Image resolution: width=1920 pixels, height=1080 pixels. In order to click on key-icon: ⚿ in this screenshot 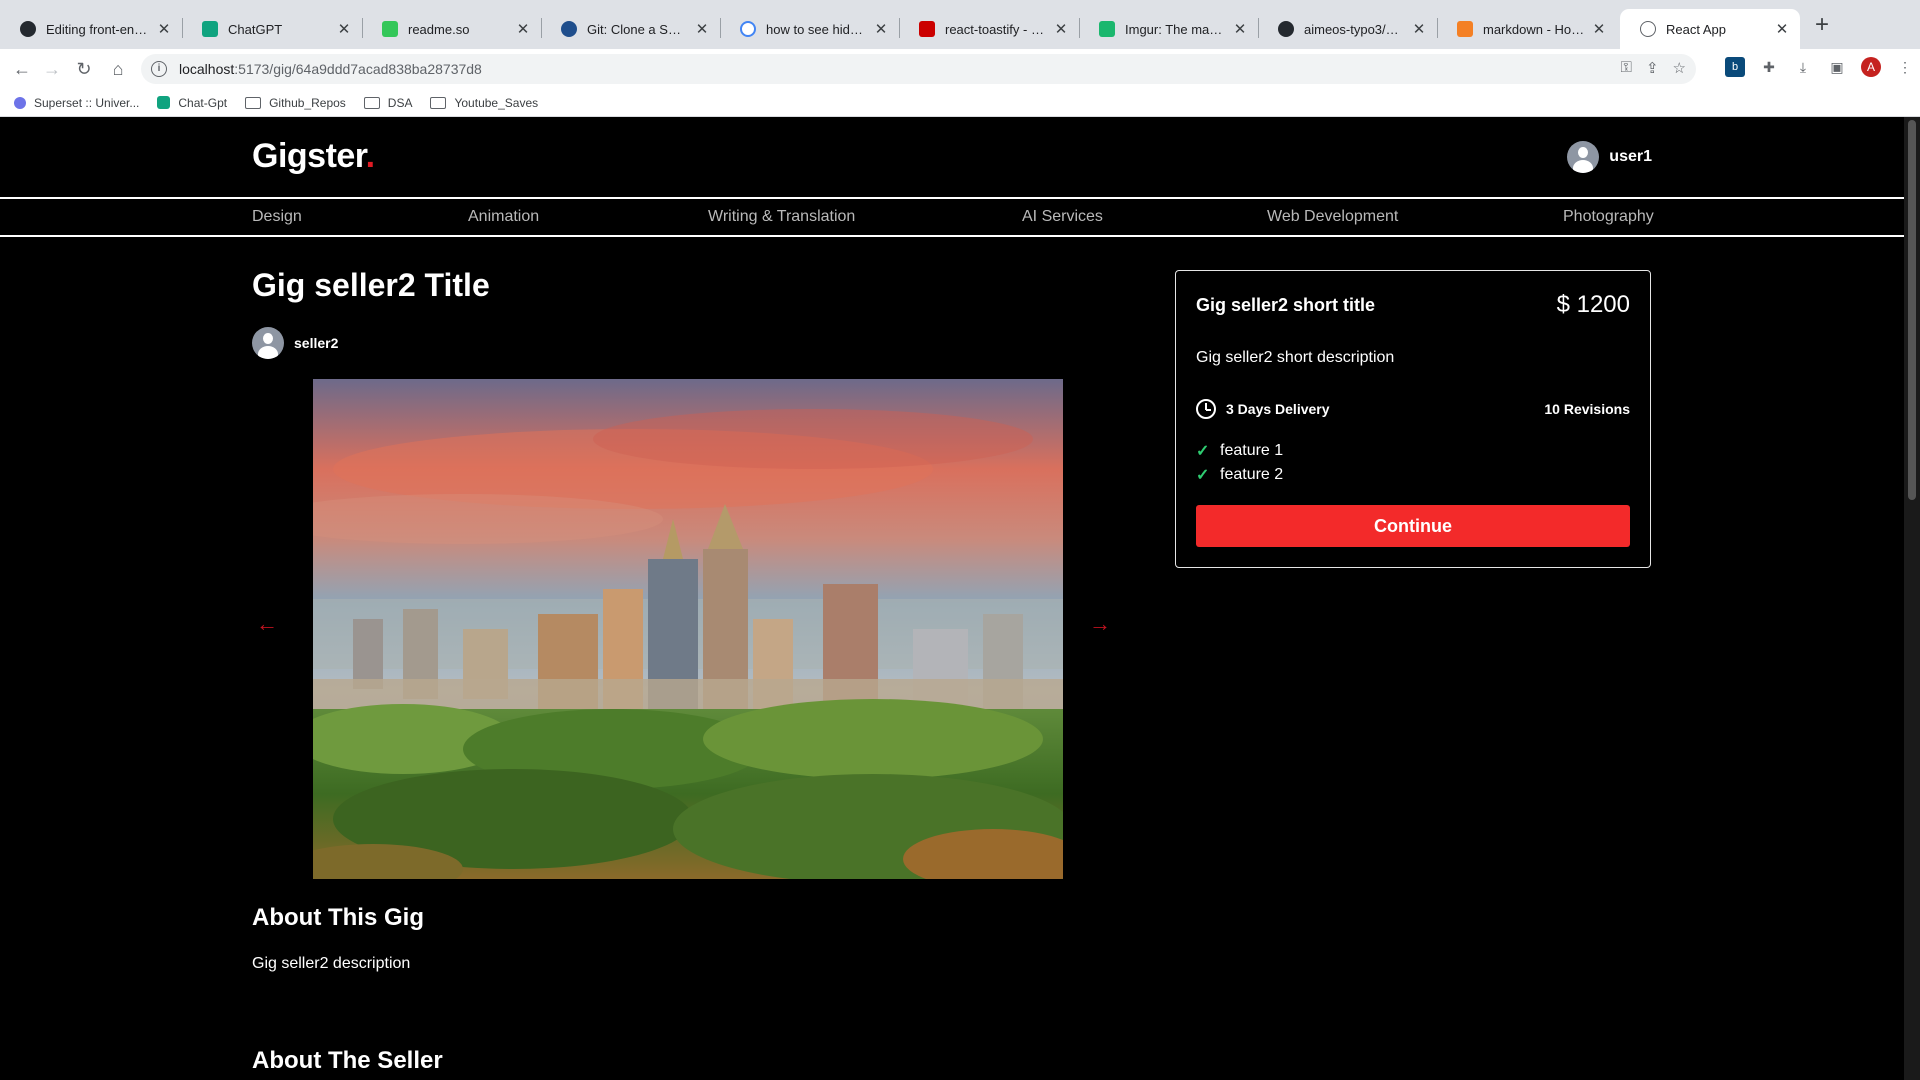, I will do `click(1626, 68)`.